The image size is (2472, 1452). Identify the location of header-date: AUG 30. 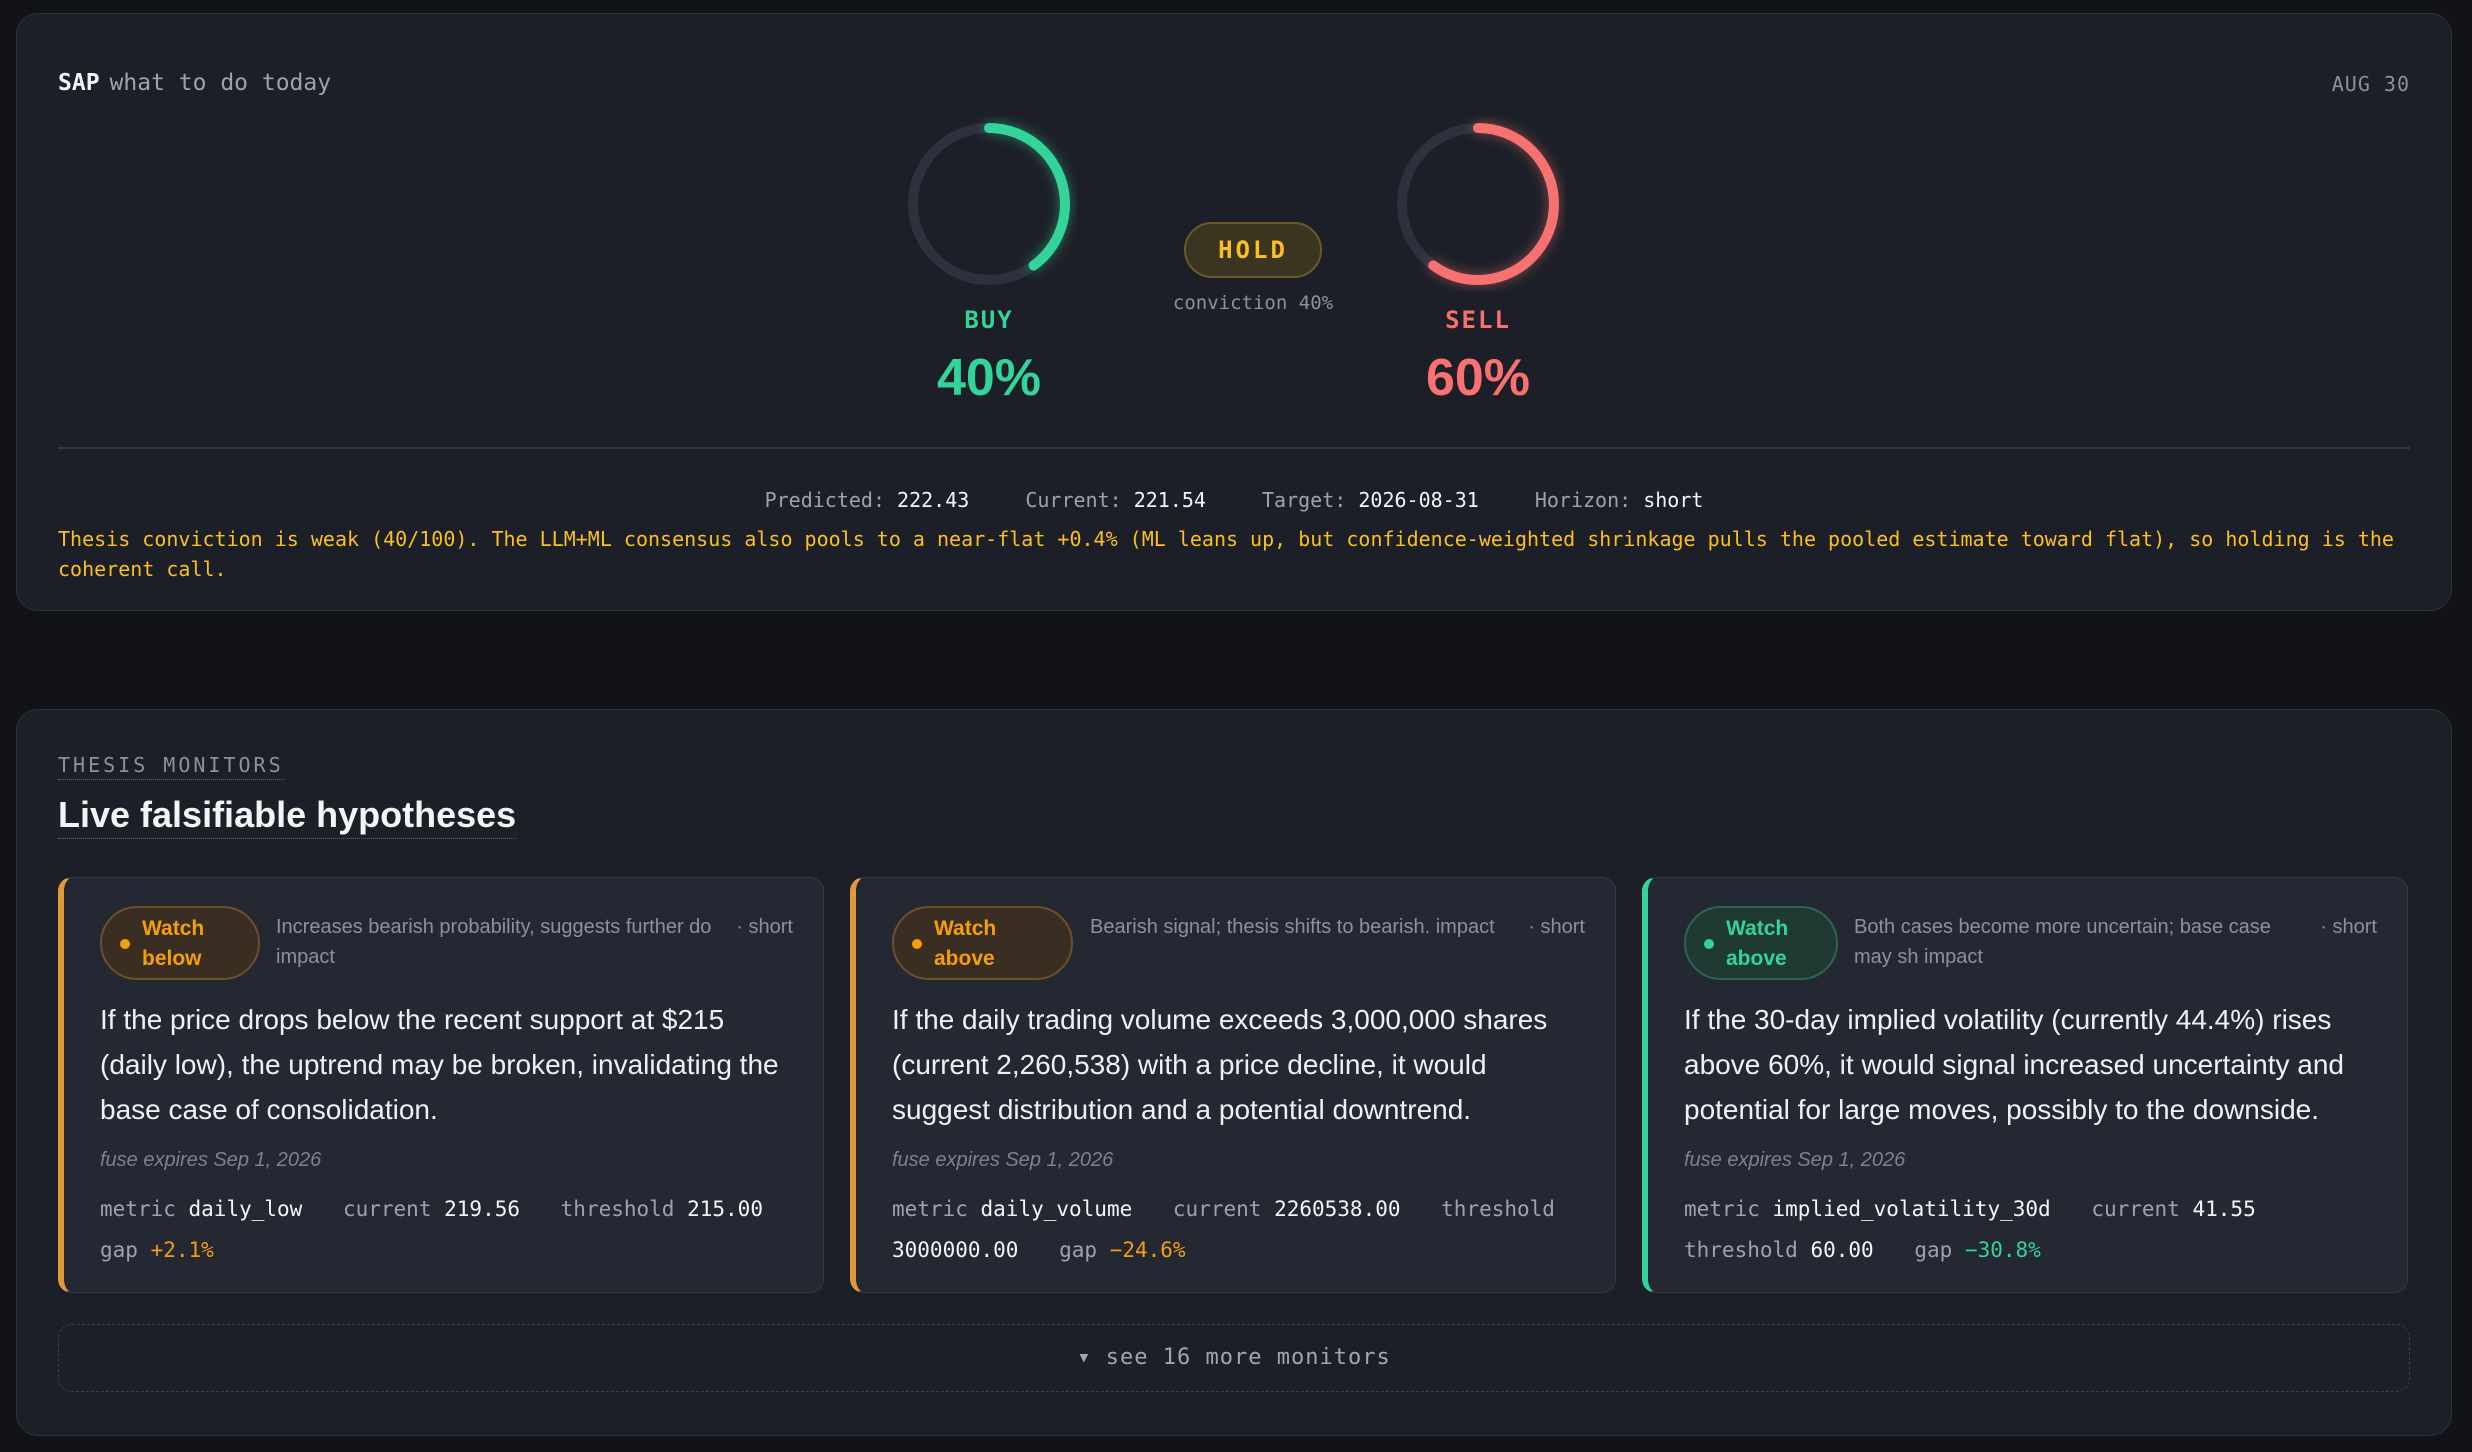
(2370, 84).